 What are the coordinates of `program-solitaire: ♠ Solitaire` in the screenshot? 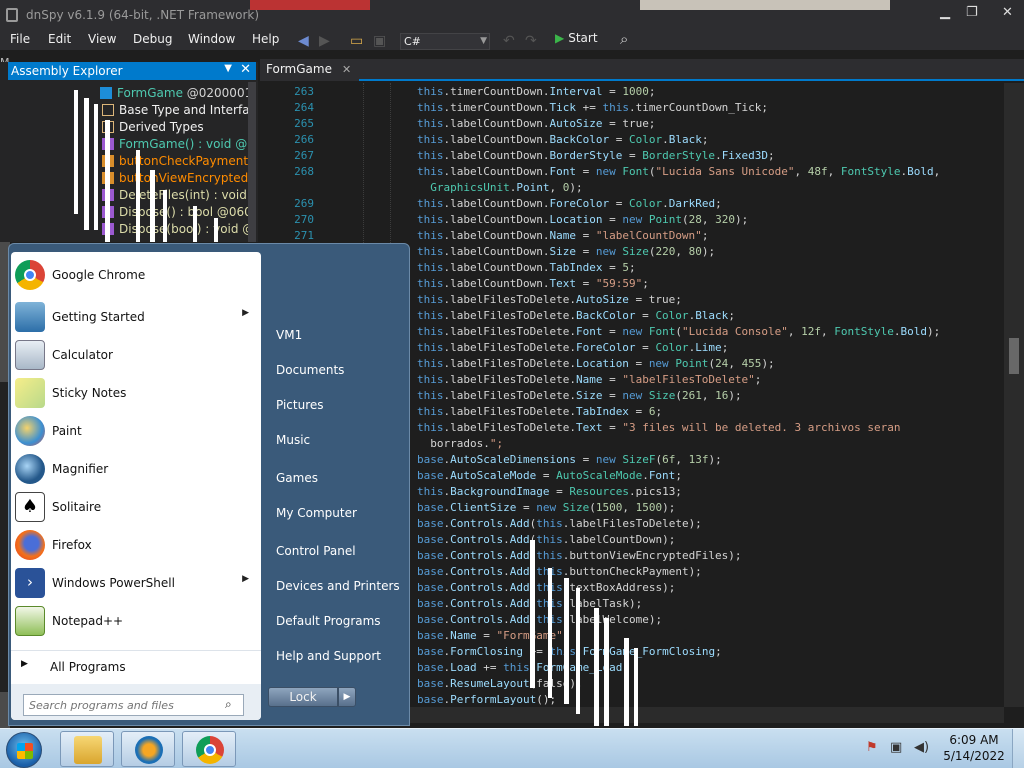 It's located at (136, 506).